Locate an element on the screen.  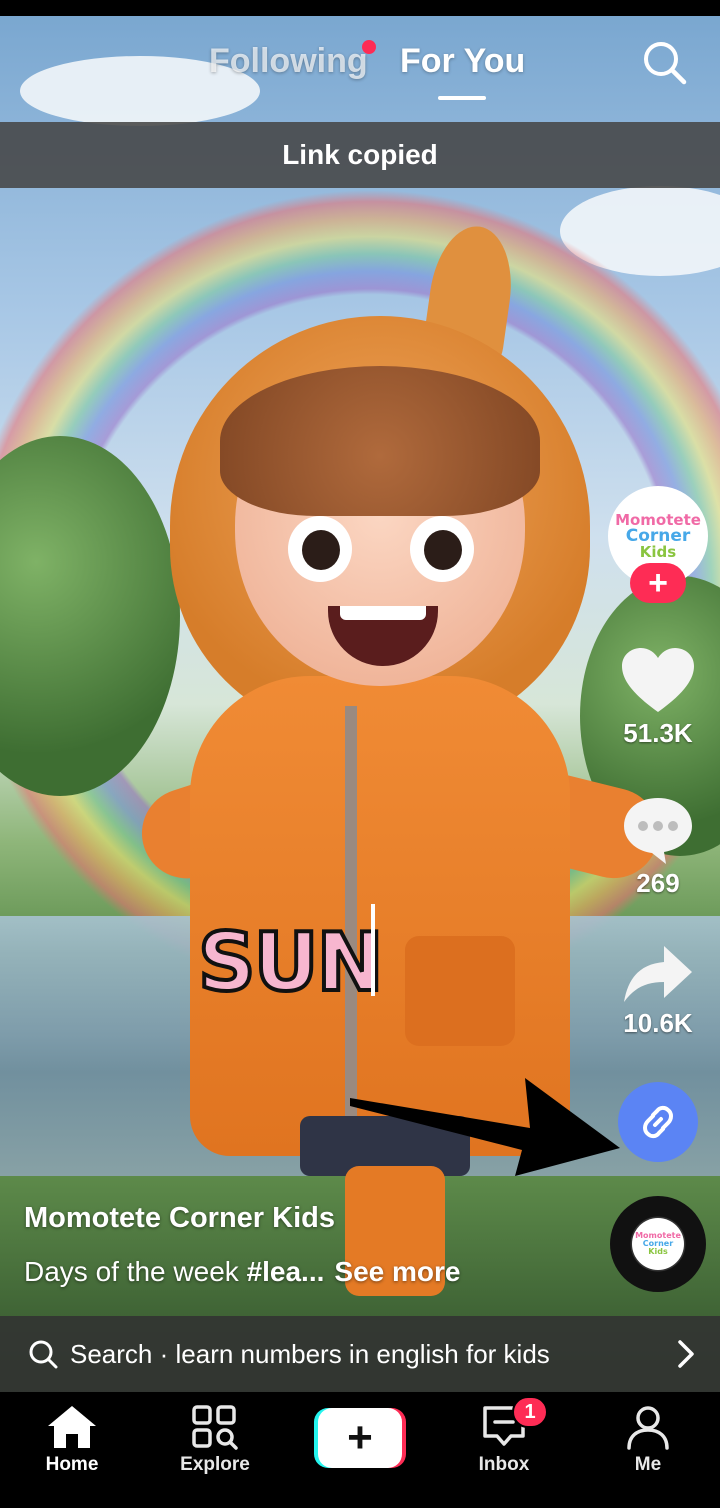
share-arrow-icon is located at coordinates (658, 974).